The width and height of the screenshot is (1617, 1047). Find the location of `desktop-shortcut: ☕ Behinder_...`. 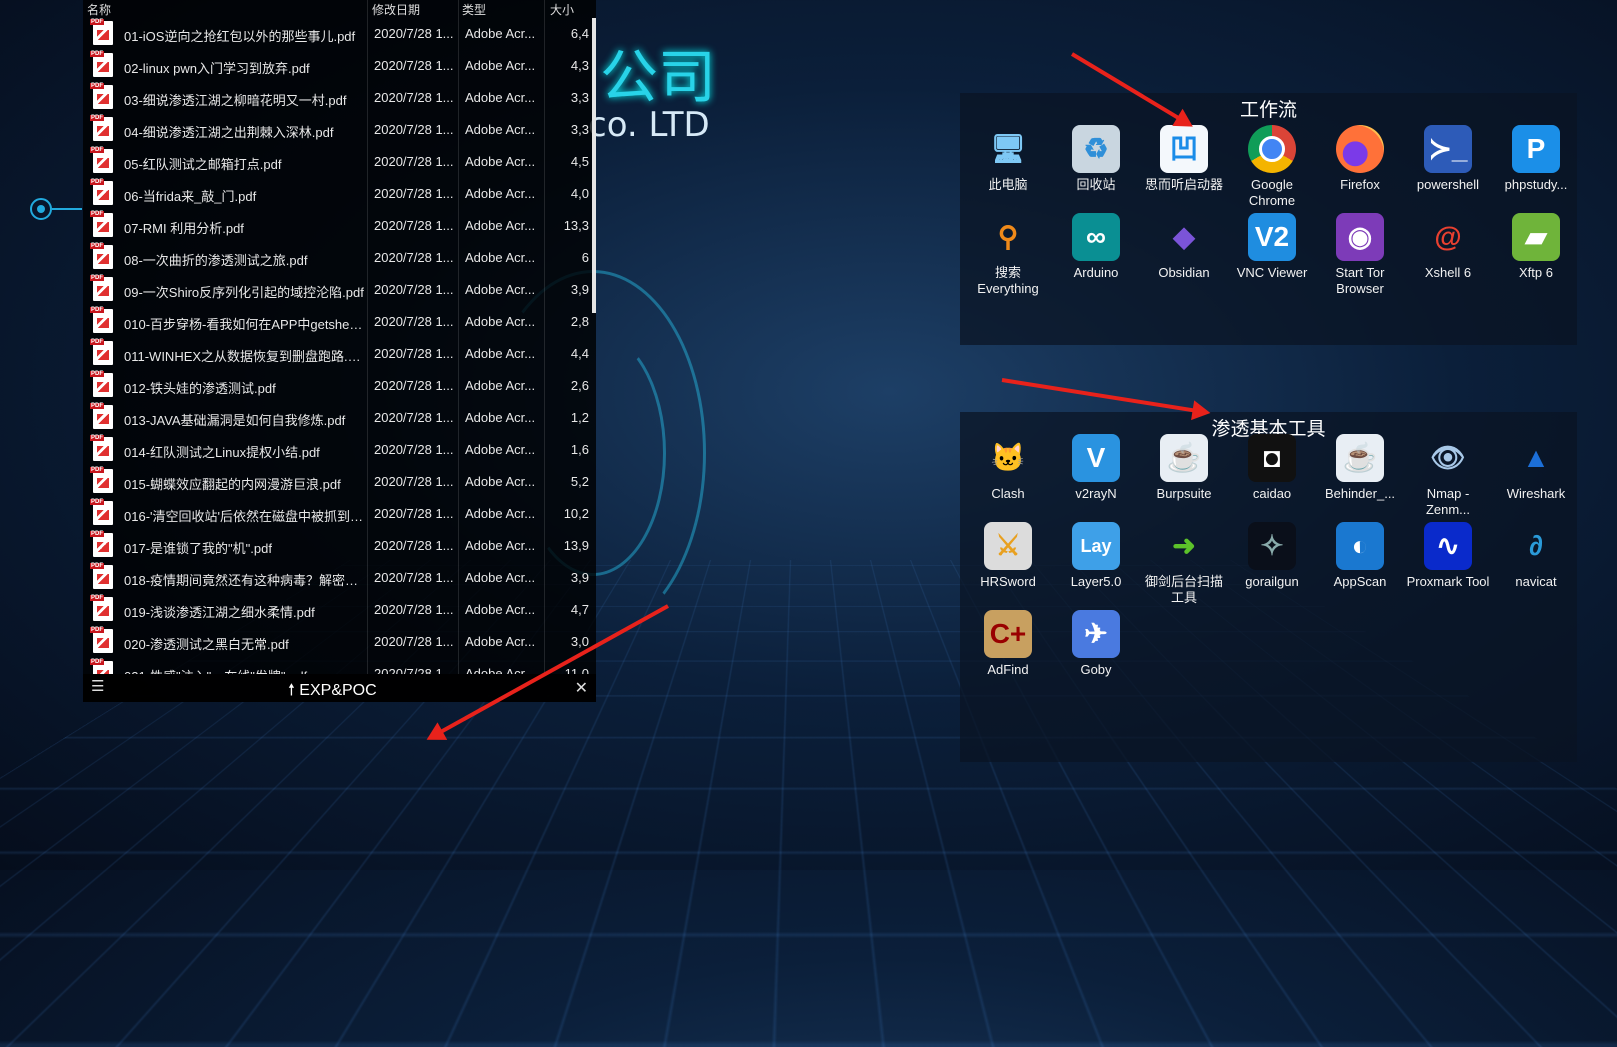

desktop-shortcut: ☕ Behinder_... is located at coordinates (1360, 468).